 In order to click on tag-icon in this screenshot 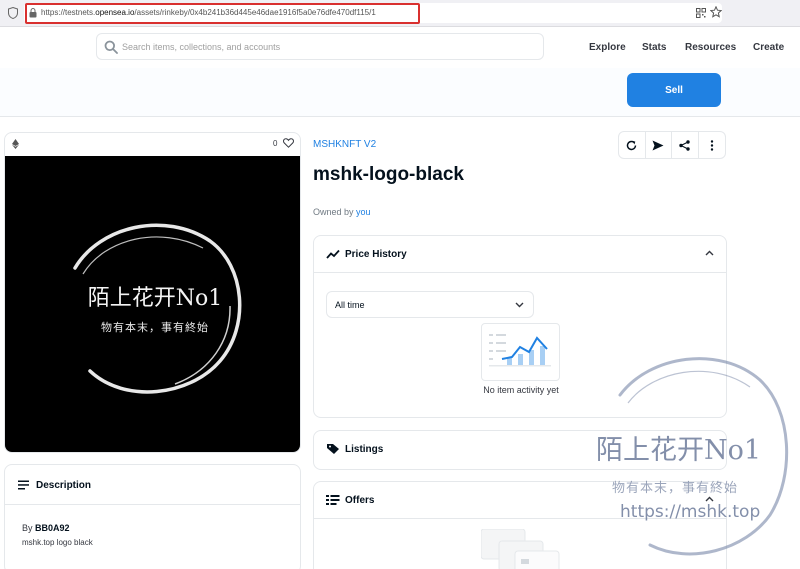, I will do `click(333, 449)`.